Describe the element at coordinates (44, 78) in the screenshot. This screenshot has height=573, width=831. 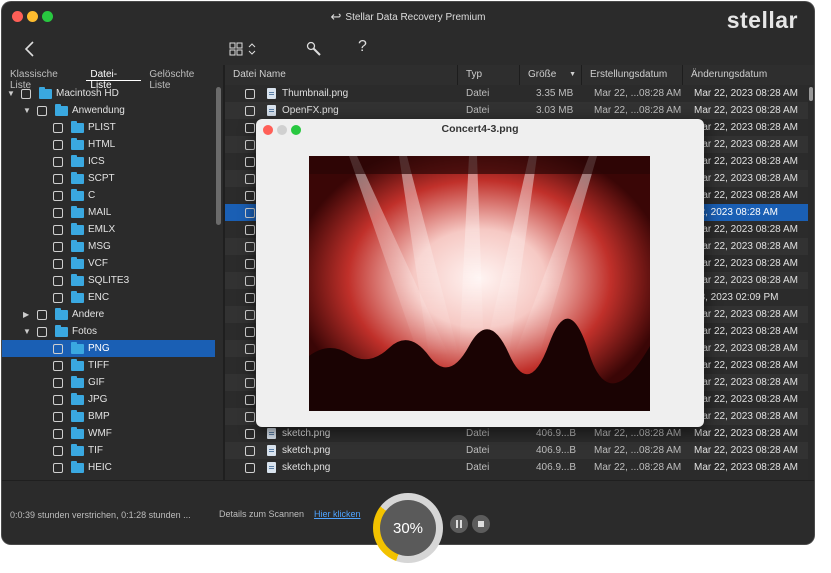
I see `tab-klassische-liste: Klassische Liste` at that location.